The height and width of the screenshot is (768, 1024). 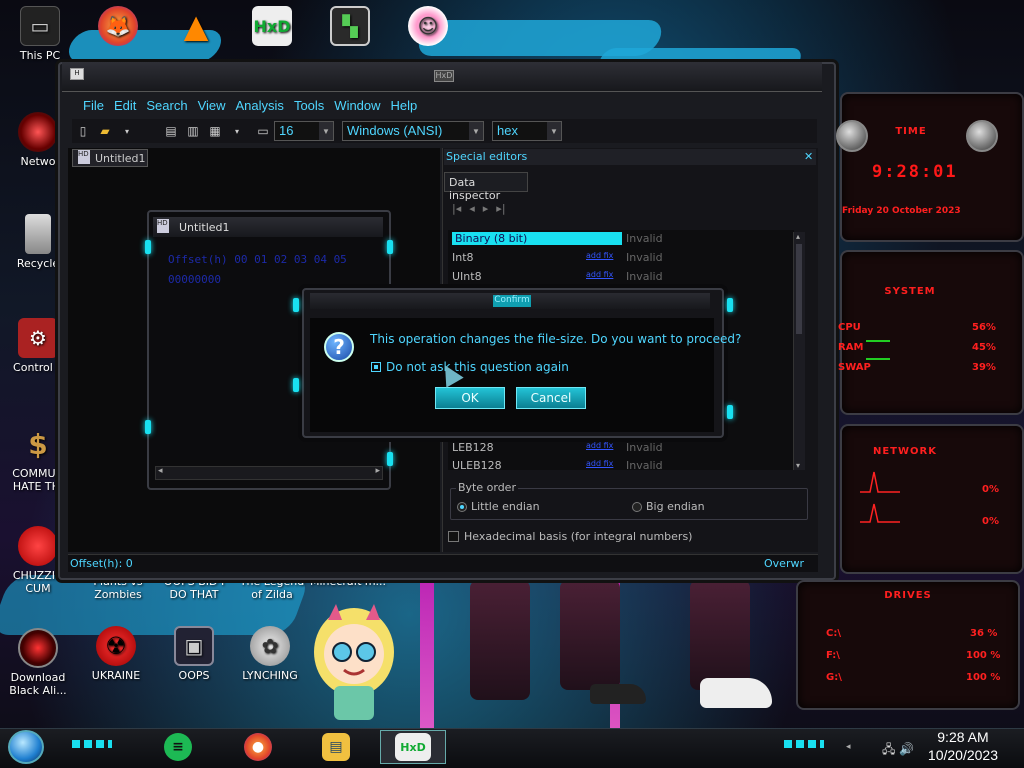 What do you see at coordinates (453, 536) in the screenshot?
I see `checkbox-icon` at bounding box center [453, 536].